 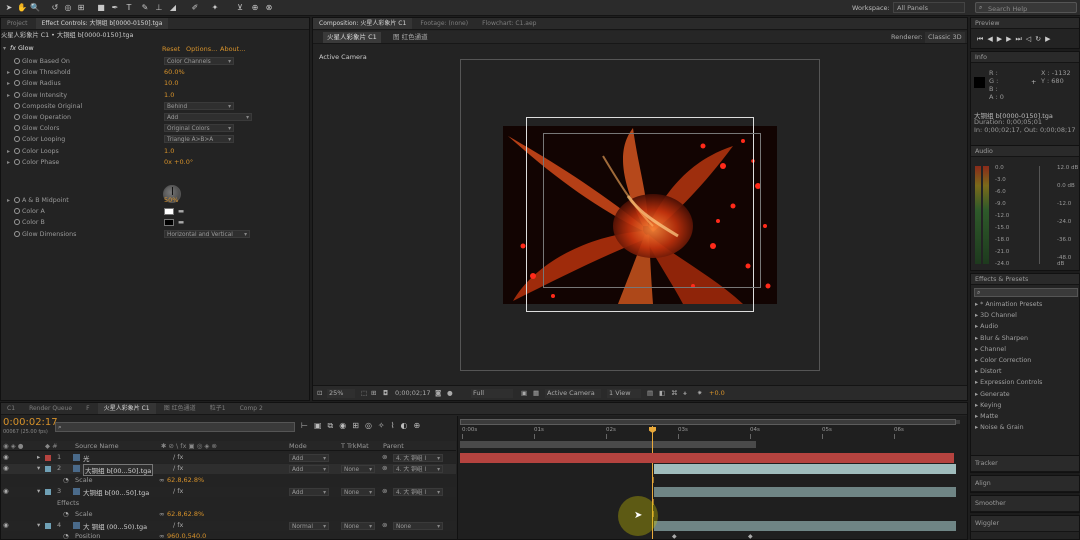 What do you see at coordinates (161, 514) in the screenshot?
I see `constrain-proportions-icon: ∞` at bounding box center [161, 514].